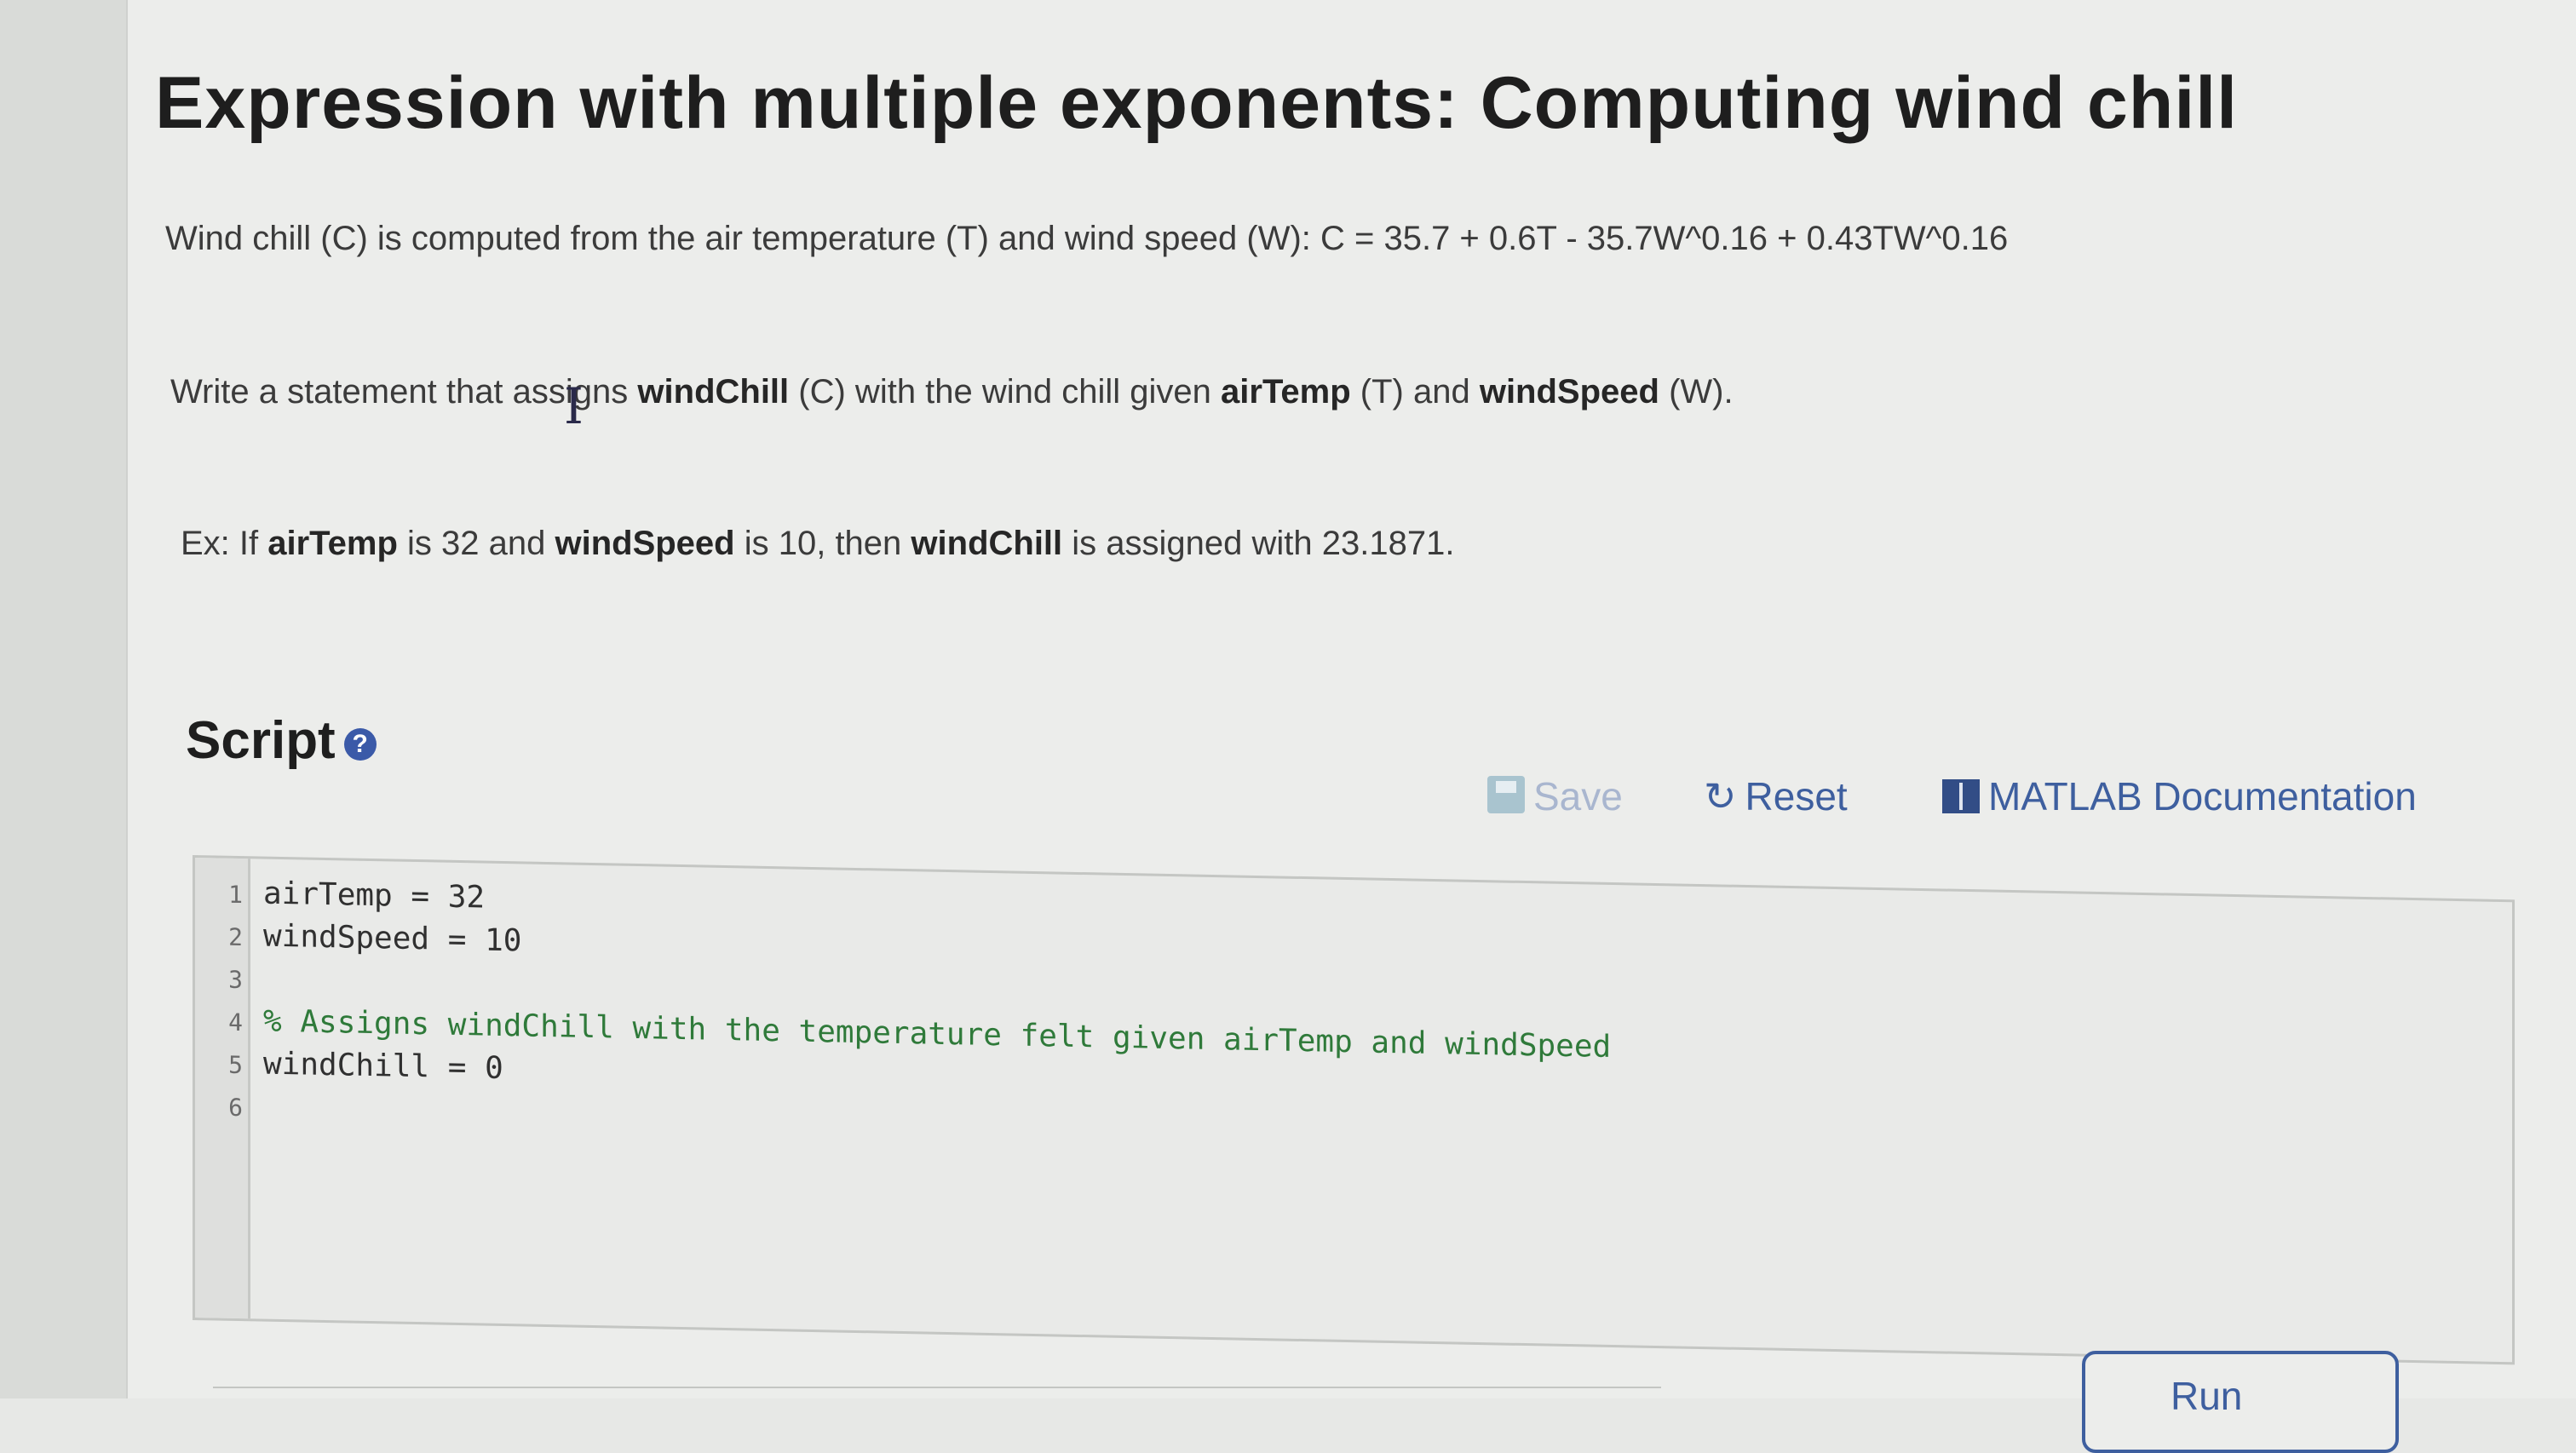  I want to click on script-heading: Script?, so click(281, 740).